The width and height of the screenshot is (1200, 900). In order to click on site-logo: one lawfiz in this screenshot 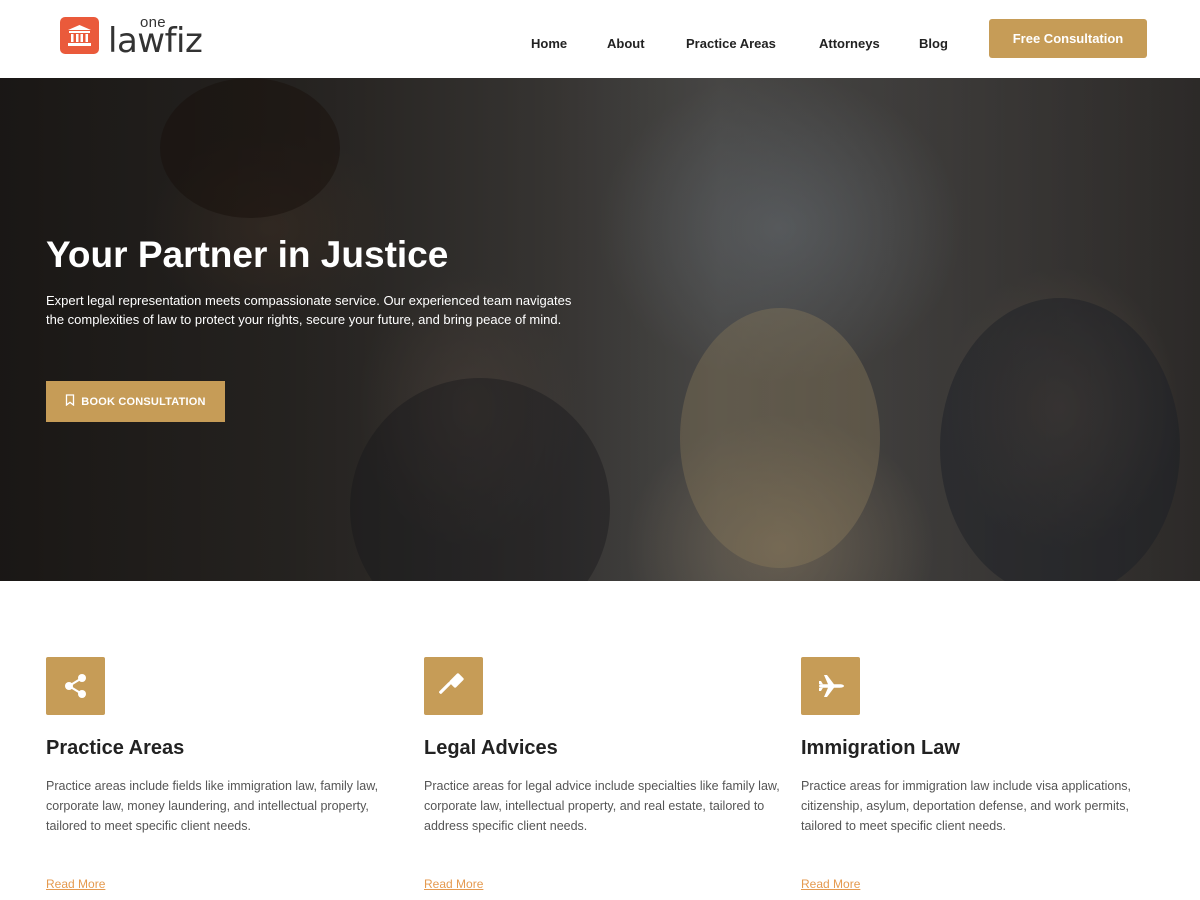, I will do `click(140, 37)`.